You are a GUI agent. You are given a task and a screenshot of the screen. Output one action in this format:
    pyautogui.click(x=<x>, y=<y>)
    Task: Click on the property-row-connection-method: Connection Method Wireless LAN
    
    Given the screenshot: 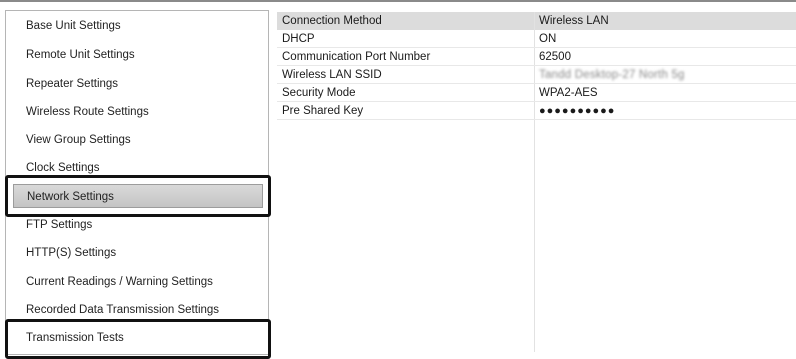 What is the action you would take?
    pyautogui.click(x=536, y=21)
    